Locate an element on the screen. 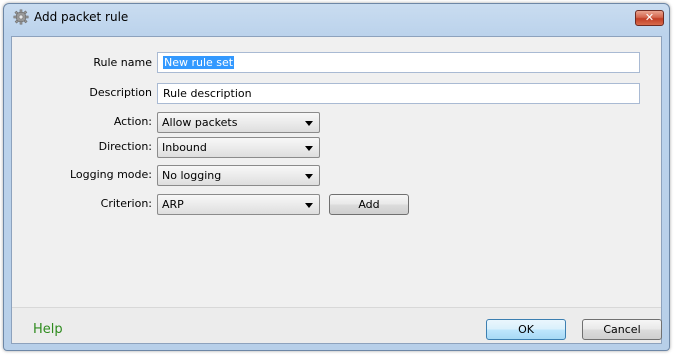 Image resolution: width=675 pixels, height=355 pixels. cancel-button: Cancel is located at coordinates (622, 329).